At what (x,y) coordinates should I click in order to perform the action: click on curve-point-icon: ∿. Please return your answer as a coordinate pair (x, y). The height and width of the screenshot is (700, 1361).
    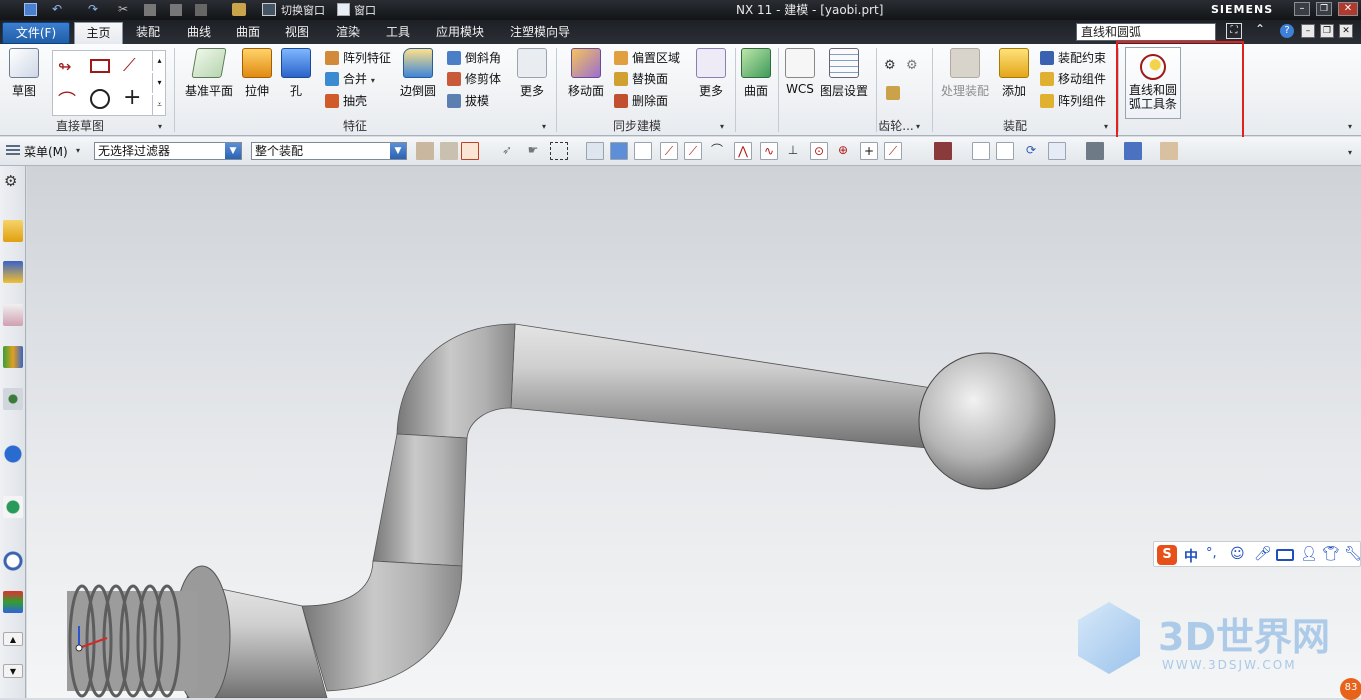
    Looking at the image, I should click on (769, 151).